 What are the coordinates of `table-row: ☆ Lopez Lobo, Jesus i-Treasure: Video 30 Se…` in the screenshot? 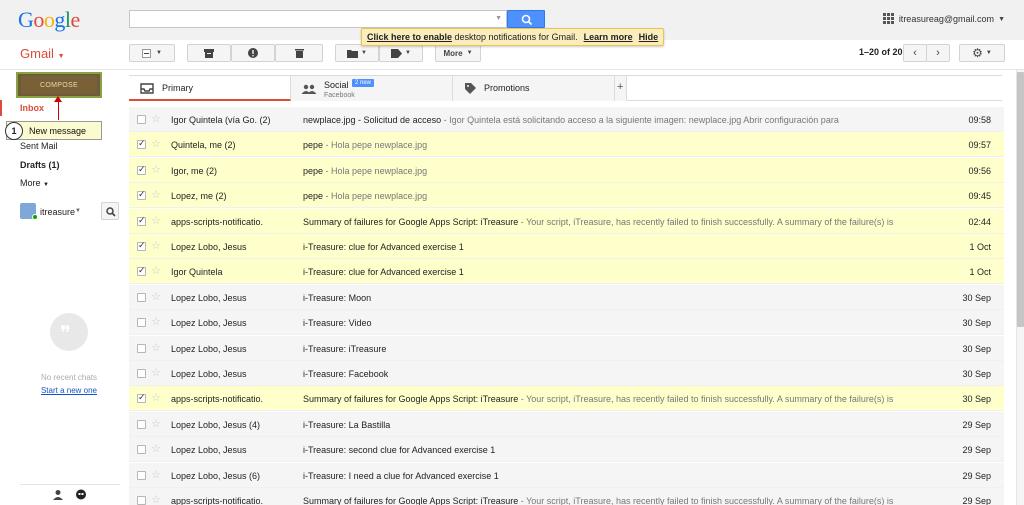 It's located at (566, 323).